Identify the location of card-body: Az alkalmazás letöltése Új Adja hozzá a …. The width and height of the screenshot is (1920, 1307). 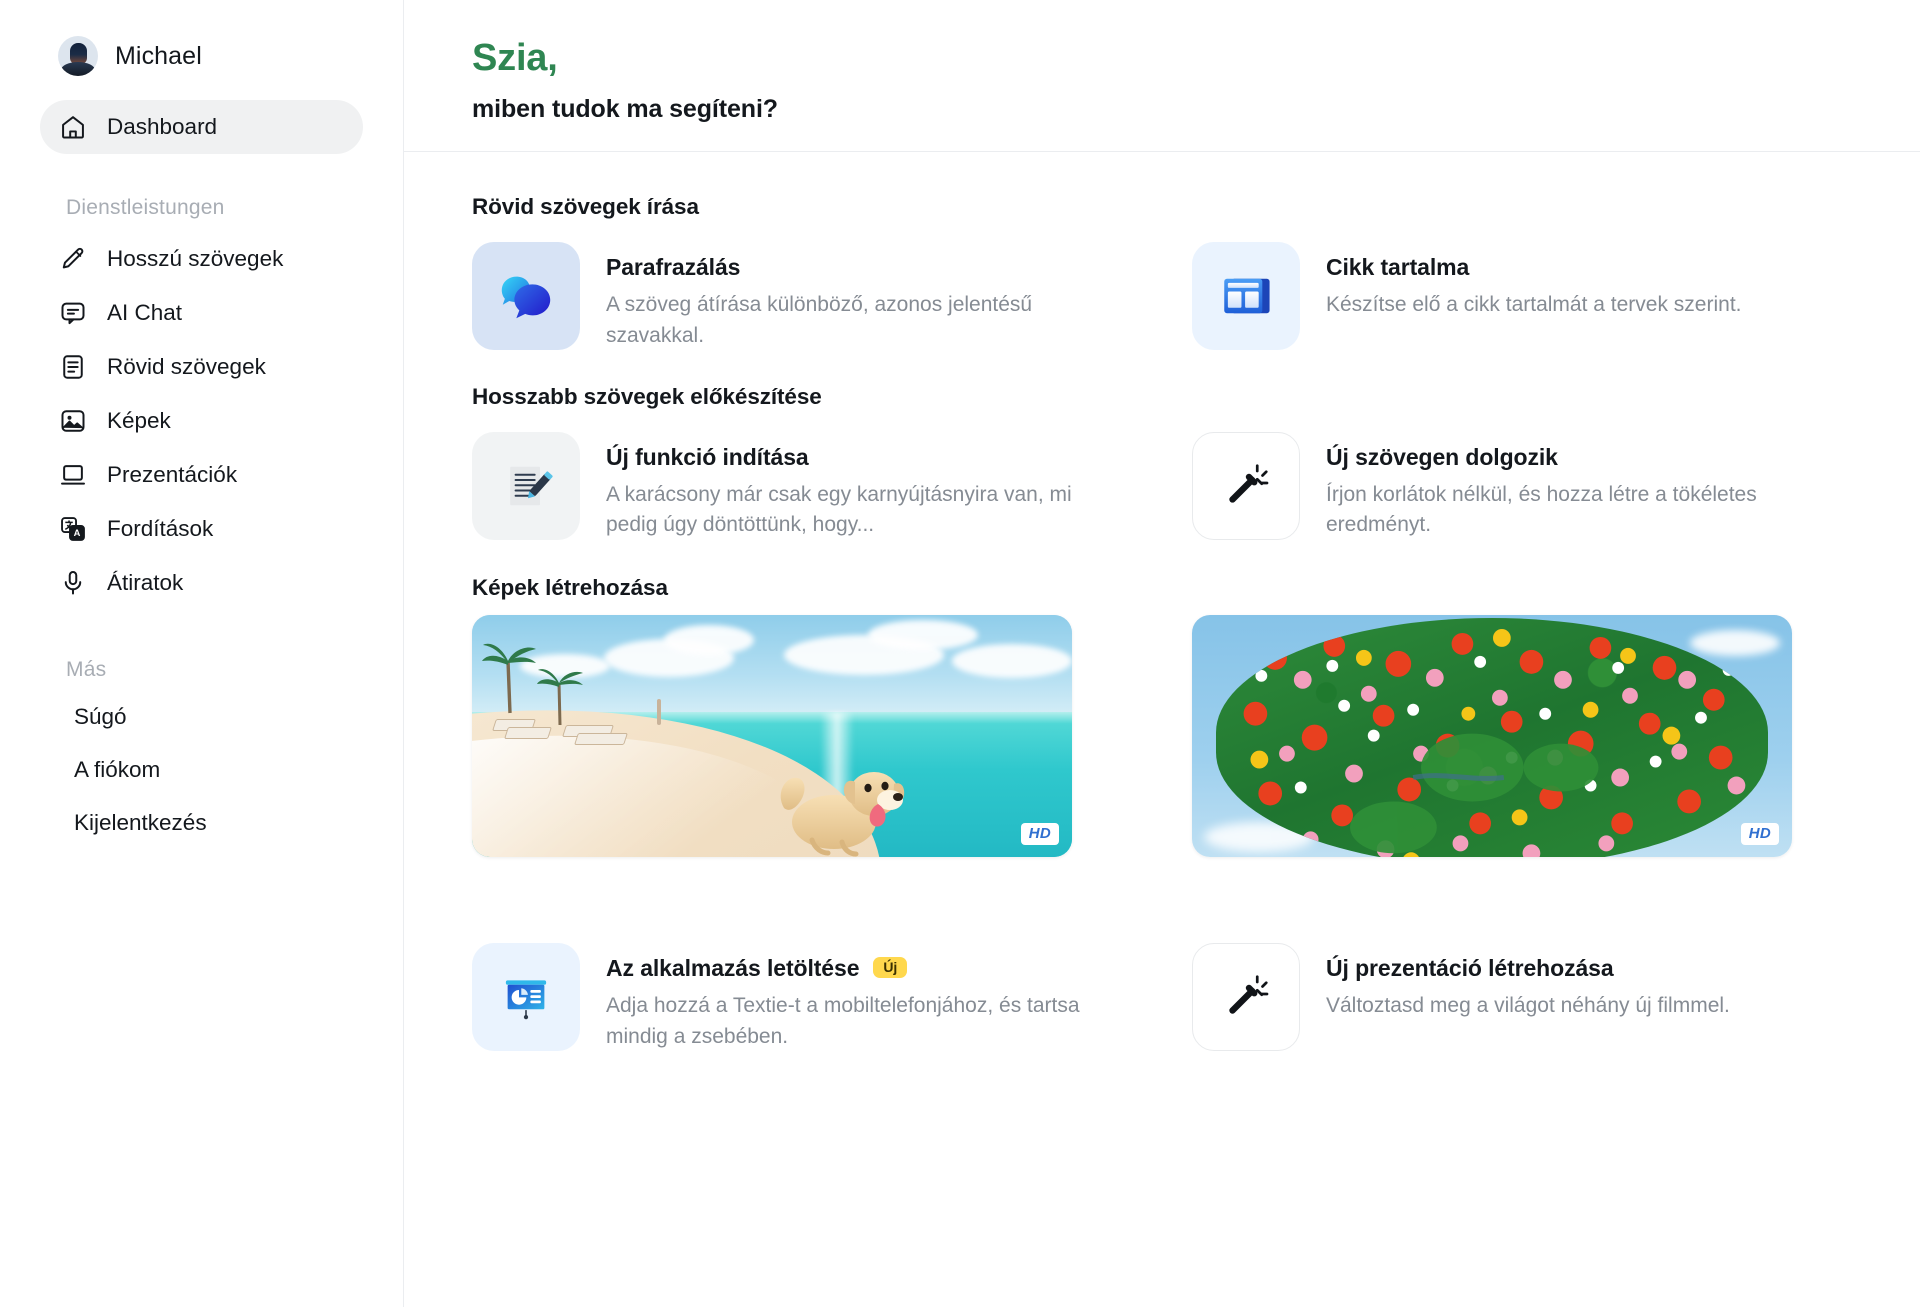
(866, 998).